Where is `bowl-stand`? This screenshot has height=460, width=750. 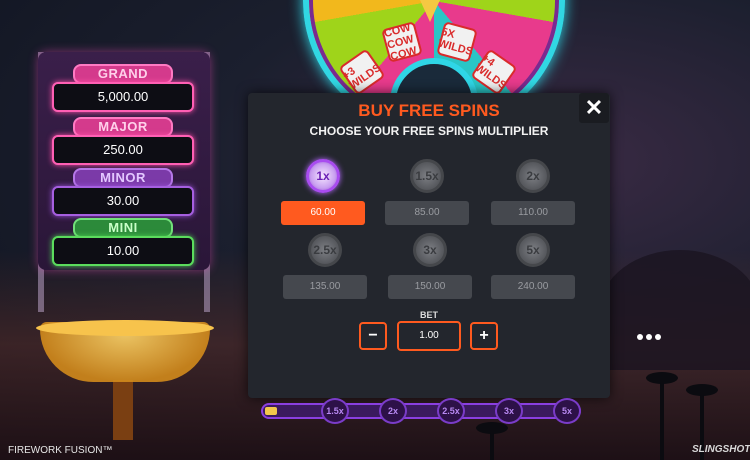 bowl-stand is located at coordinates (123, 410).